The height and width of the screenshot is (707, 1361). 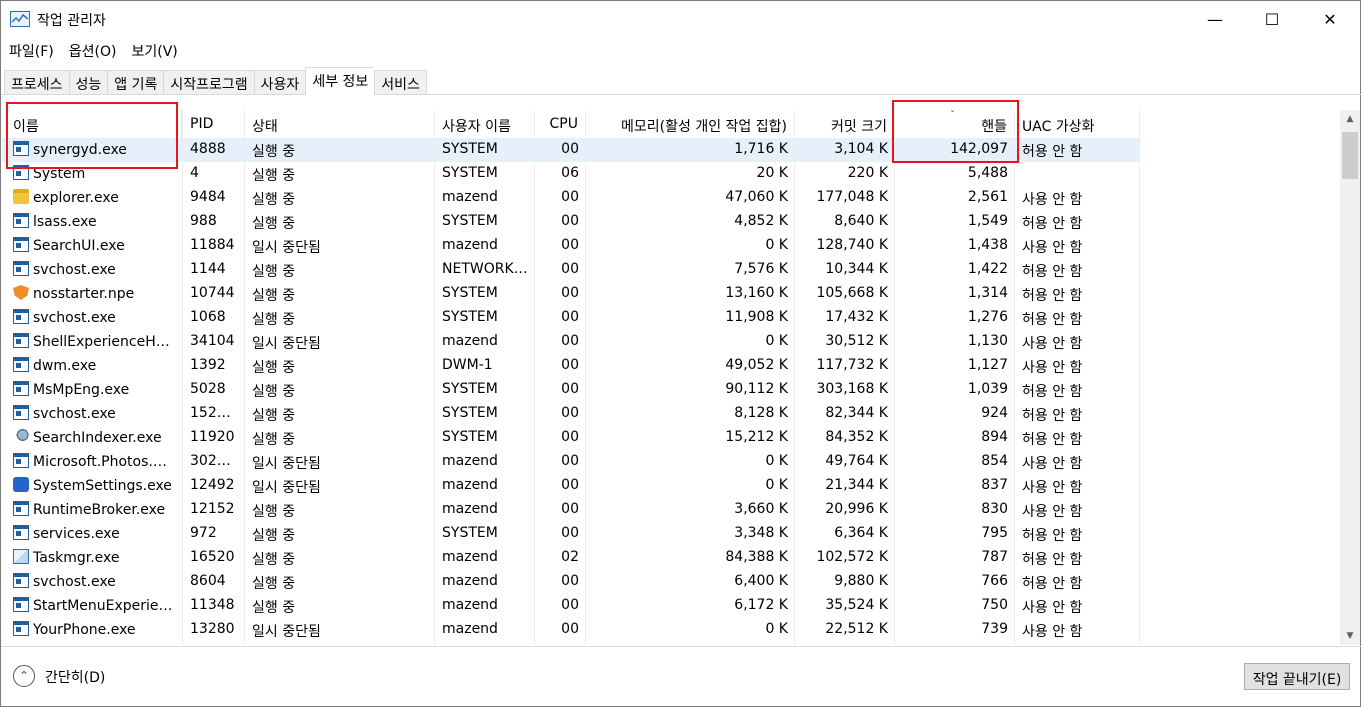 I want to click on vertical-scrollbar: ▲ ▼, so click(x=1350, y=377).